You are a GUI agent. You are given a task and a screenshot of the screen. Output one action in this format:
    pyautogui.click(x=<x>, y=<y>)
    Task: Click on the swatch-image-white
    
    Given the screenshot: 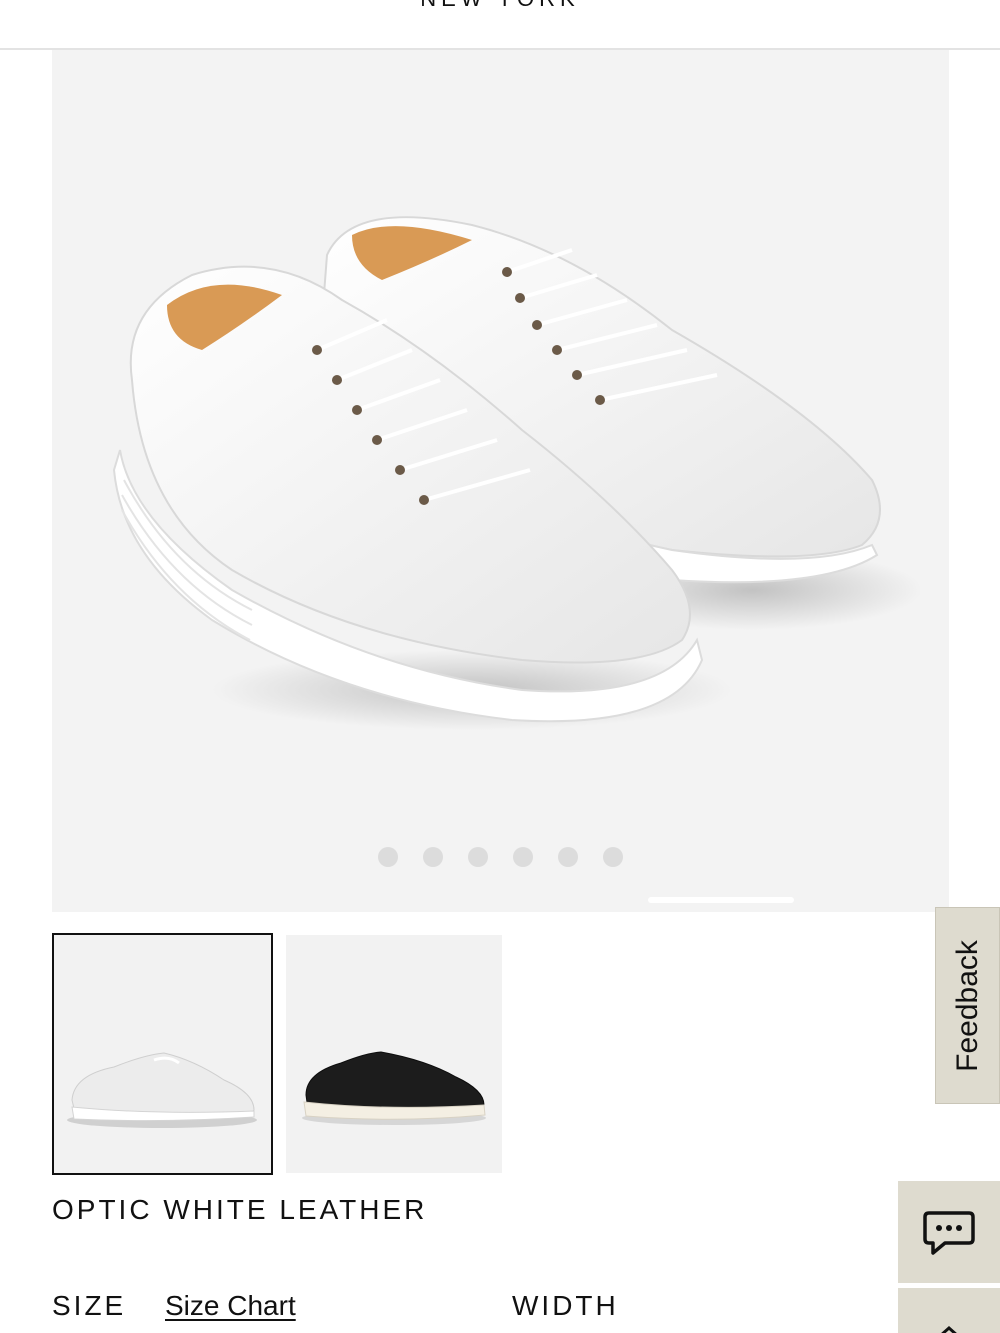 What is the action you would take?
    pyautogui.click(x=162, y=1090)
    